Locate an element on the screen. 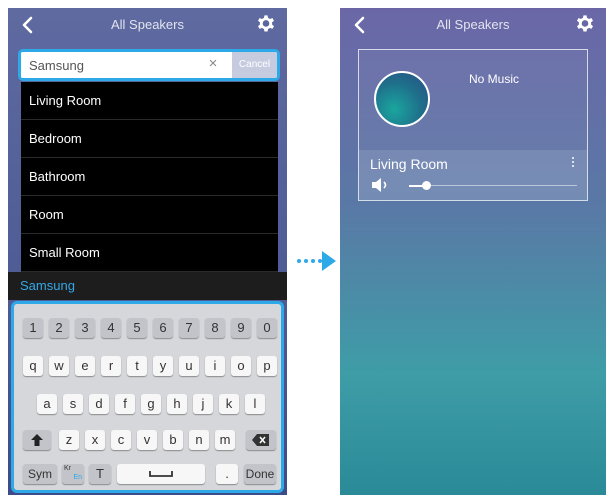 This screenshot has width=606, height=495. language-key: Kr En is located at coordinates (73, 474).